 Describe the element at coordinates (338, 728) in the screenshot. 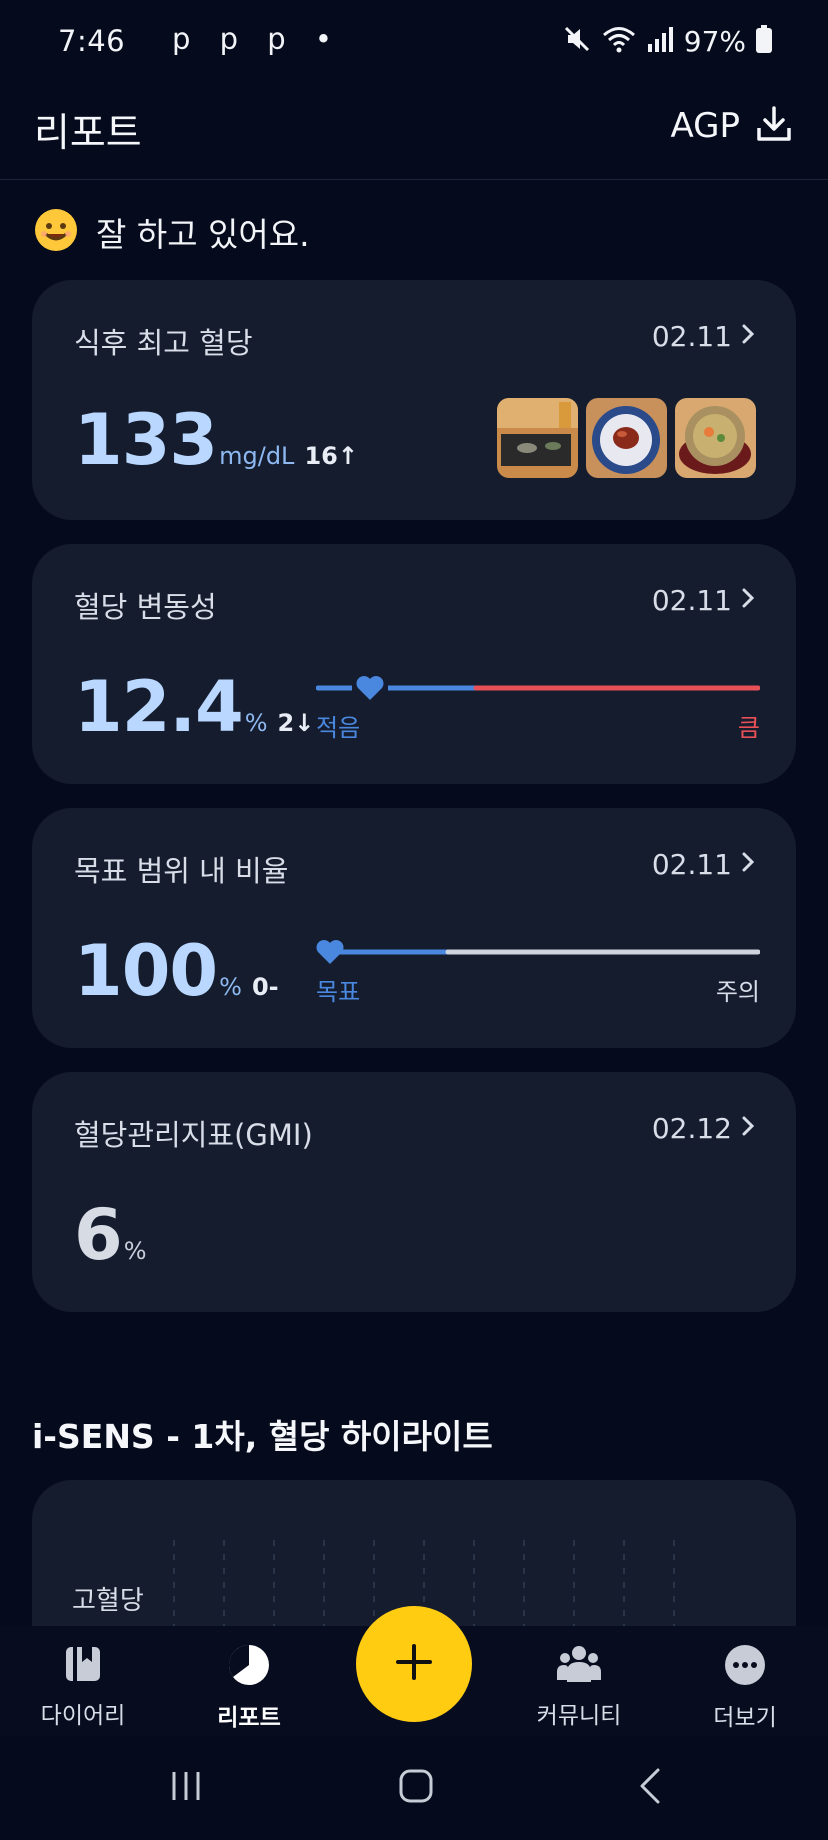

I see `scale-low-label: 적음` at that location.